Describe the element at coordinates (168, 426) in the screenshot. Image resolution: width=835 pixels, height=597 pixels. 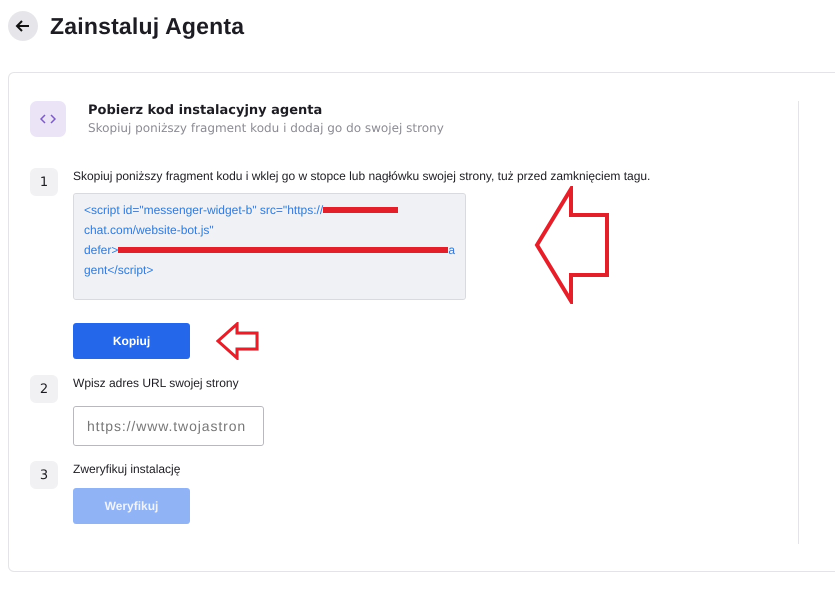
I see `url-input-field: https://www.twojastron` at that location.